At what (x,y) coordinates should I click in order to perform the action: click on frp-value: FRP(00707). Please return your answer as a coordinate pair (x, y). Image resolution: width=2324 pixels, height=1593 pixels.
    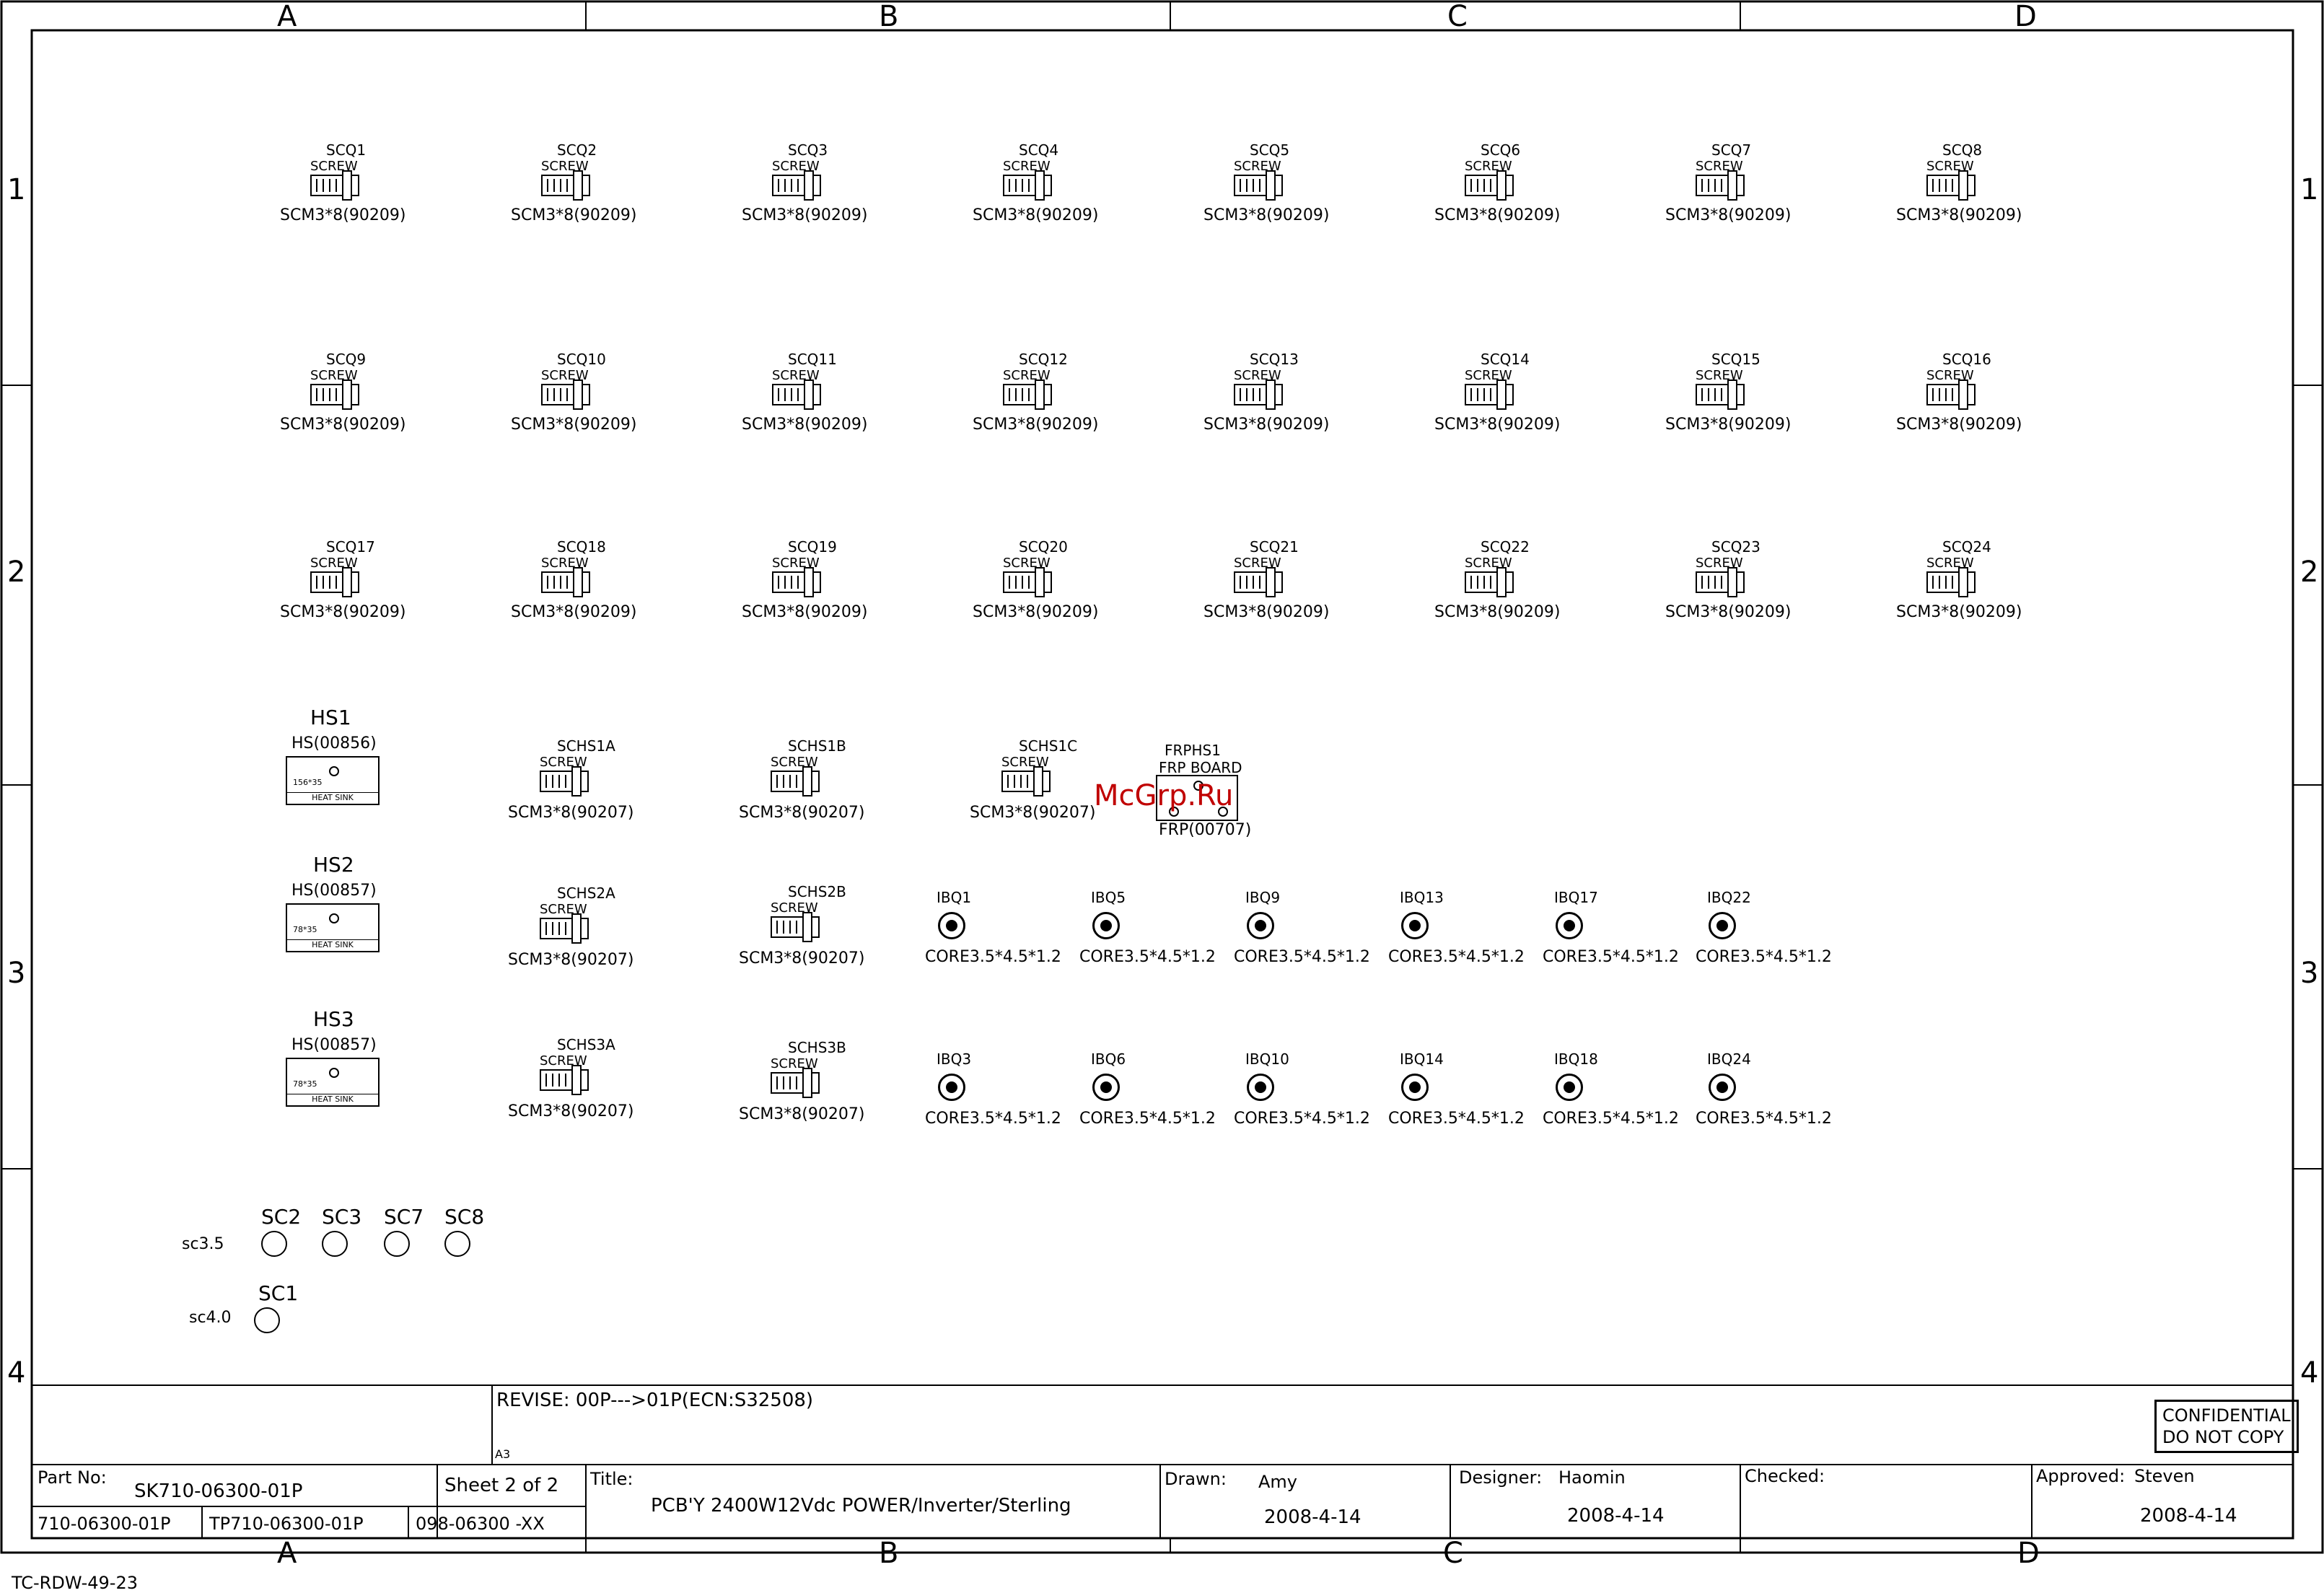
    Looking at the image, I should click on (1205, 830).